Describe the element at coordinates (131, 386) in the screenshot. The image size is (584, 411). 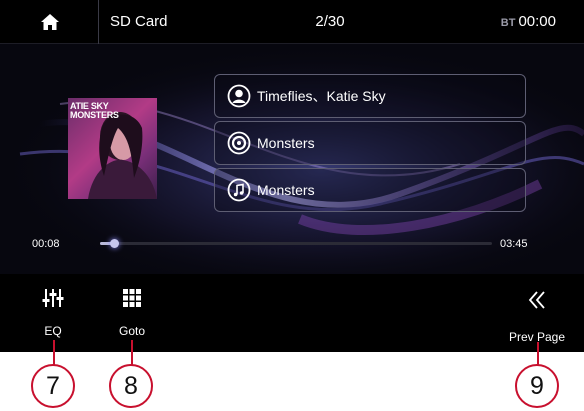
I see `callout-8: 8` at that location.